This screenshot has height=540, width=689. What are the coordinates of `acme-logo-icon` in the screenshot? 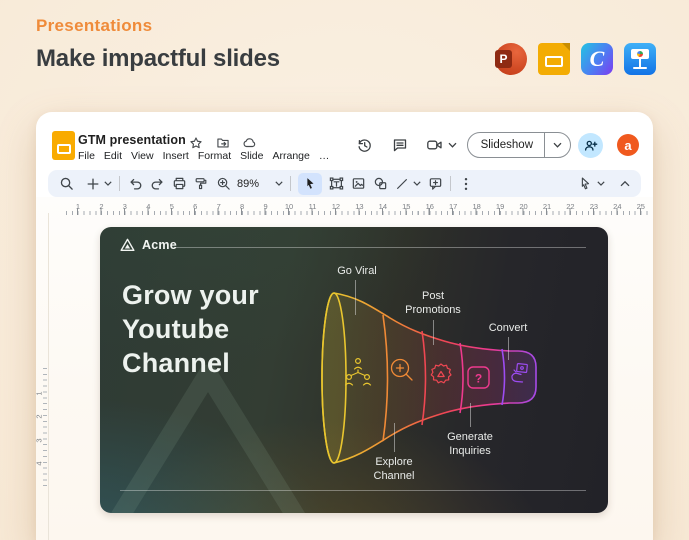 It's located at (127, 245).